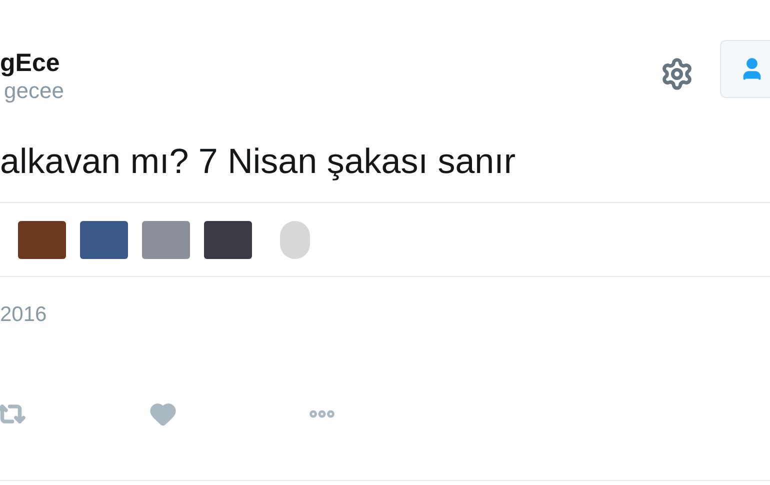 The height and width of the screenshot is (485, 770). What do you see at coordinates (258, 162) in the screenshot?
I see `tweet-text: alkavan mı? 7 Nisan şakası sanır` at bounding box center [258, 162].